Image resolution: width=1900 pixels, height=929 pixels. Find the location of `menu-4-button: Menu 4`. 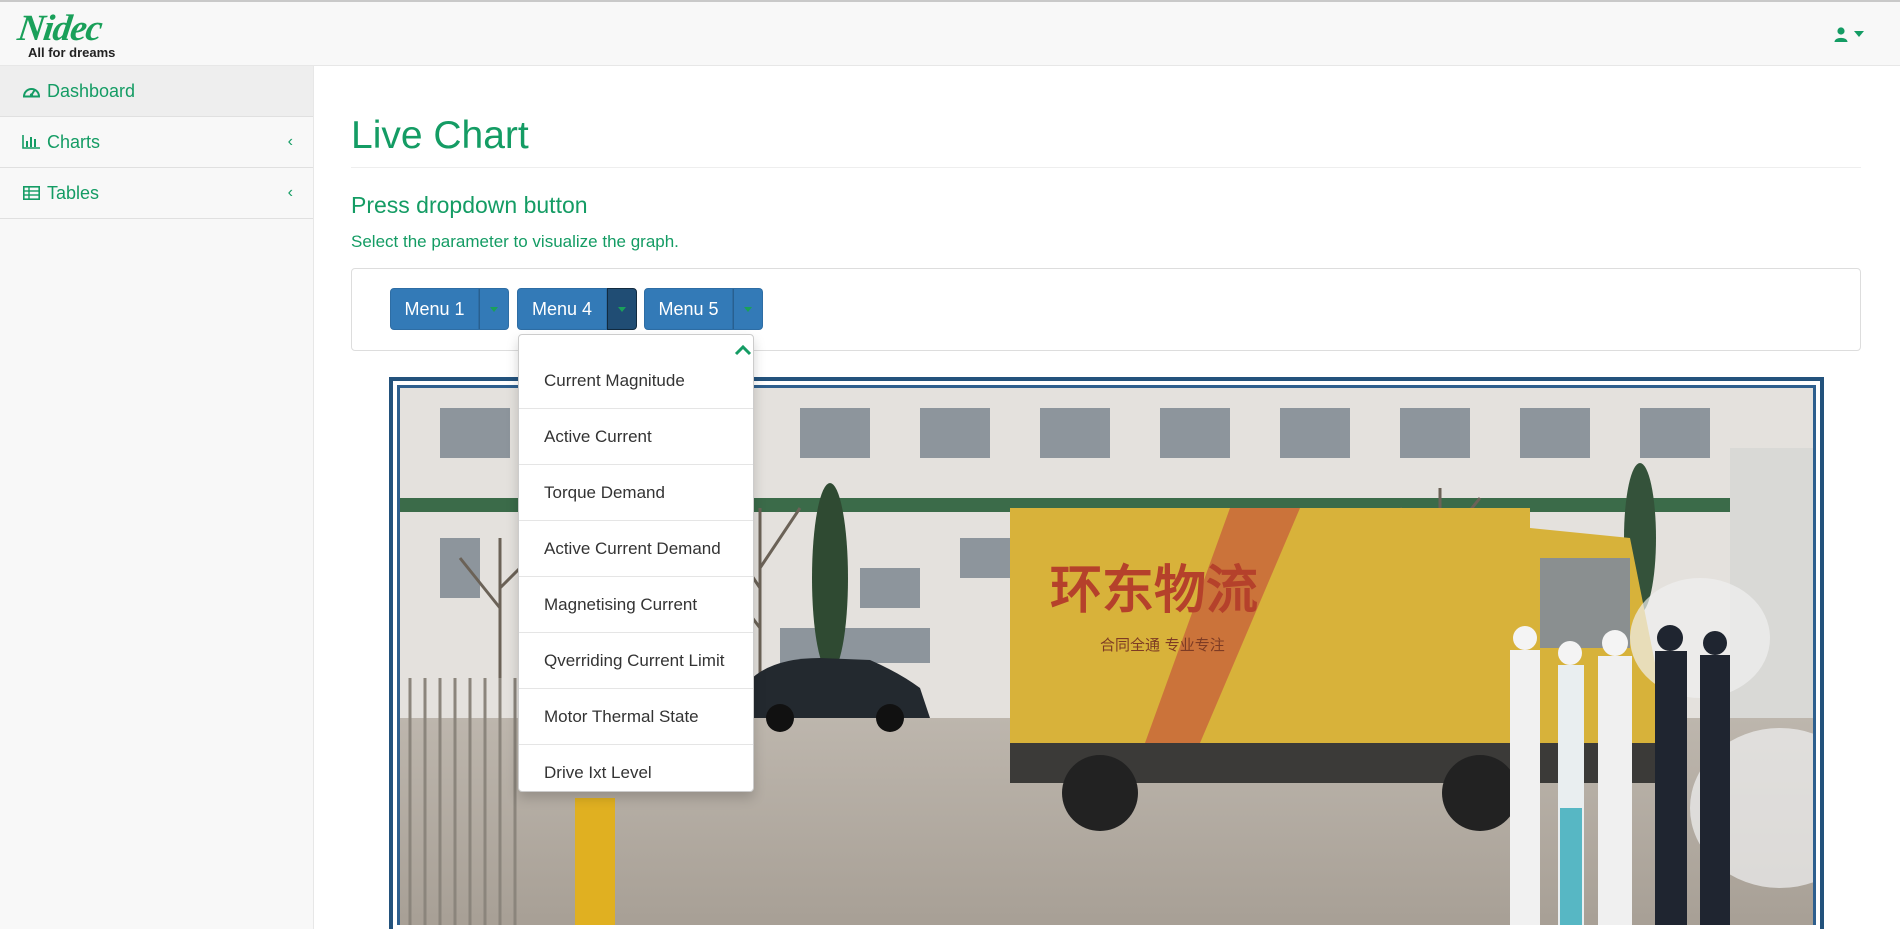

menu-4-button: Menu 4 is located at coordinates (562, 309).